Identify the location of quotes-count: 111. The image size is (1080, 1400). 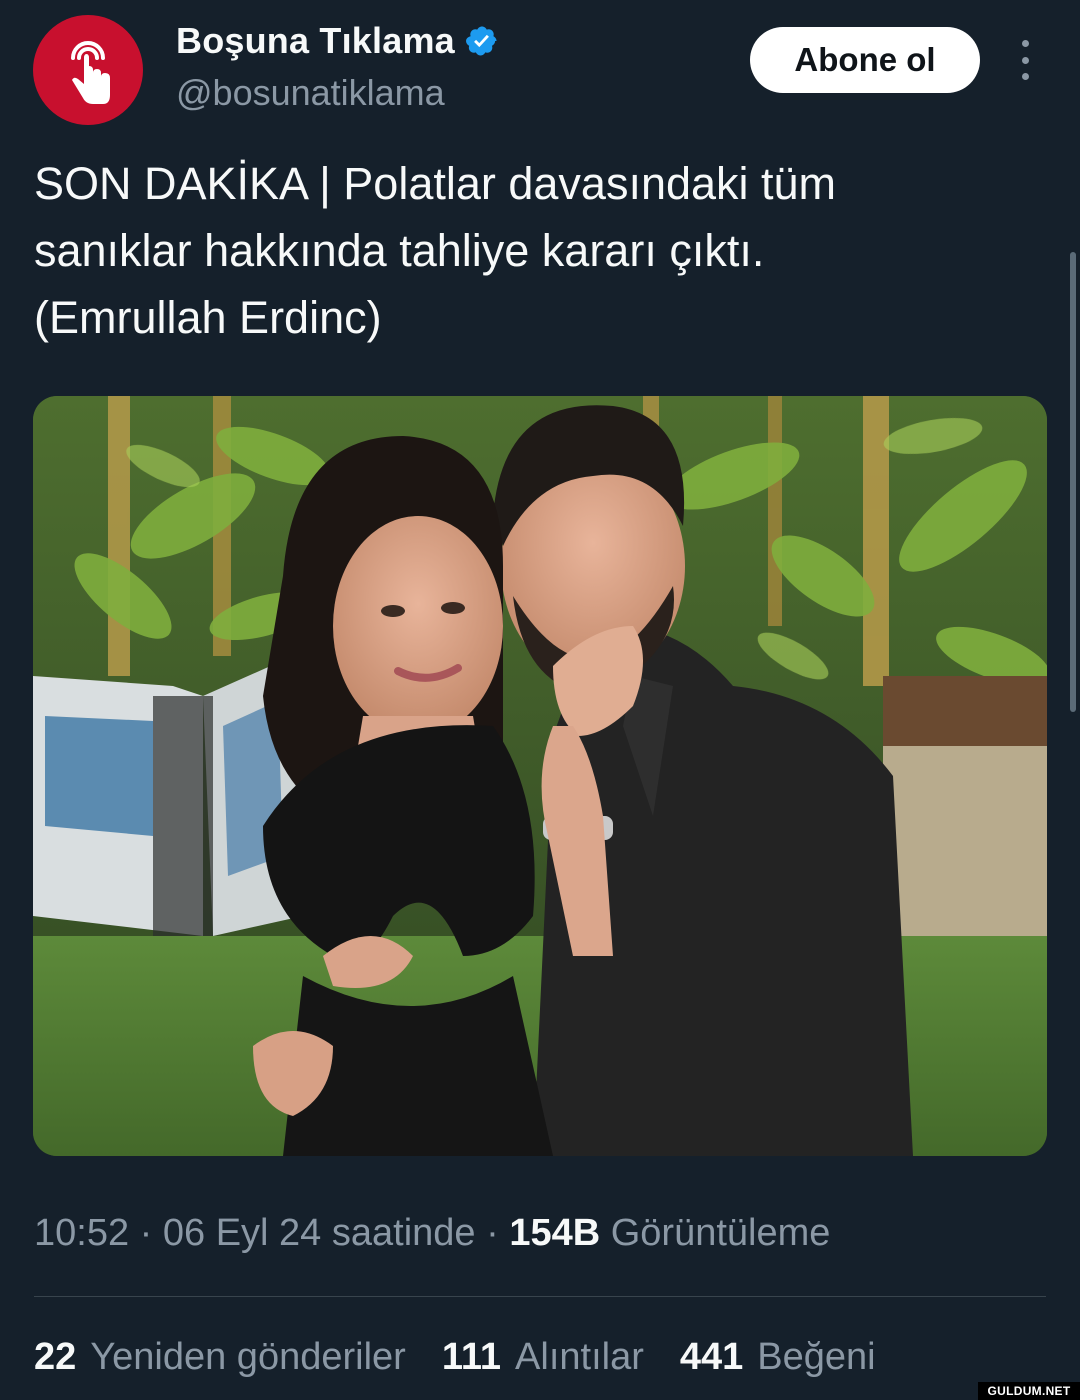
(471, 1357).